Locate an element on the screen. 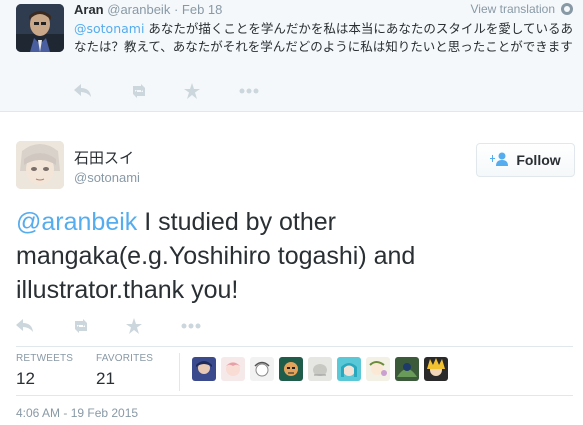  globe-icon is located at coordinates (567, 9).